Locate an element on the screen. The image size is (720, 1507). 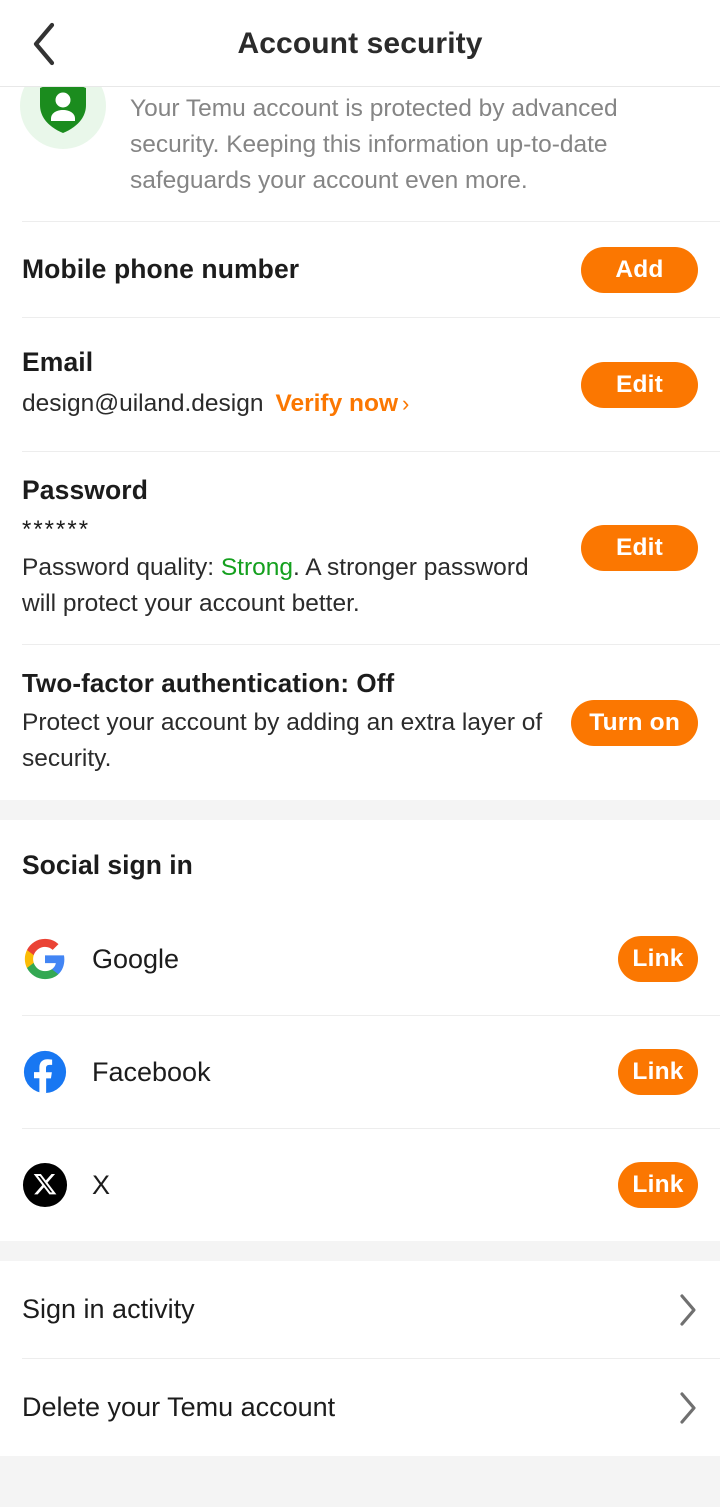
chevron-right-icon: › is located at coordinates (406, 403).